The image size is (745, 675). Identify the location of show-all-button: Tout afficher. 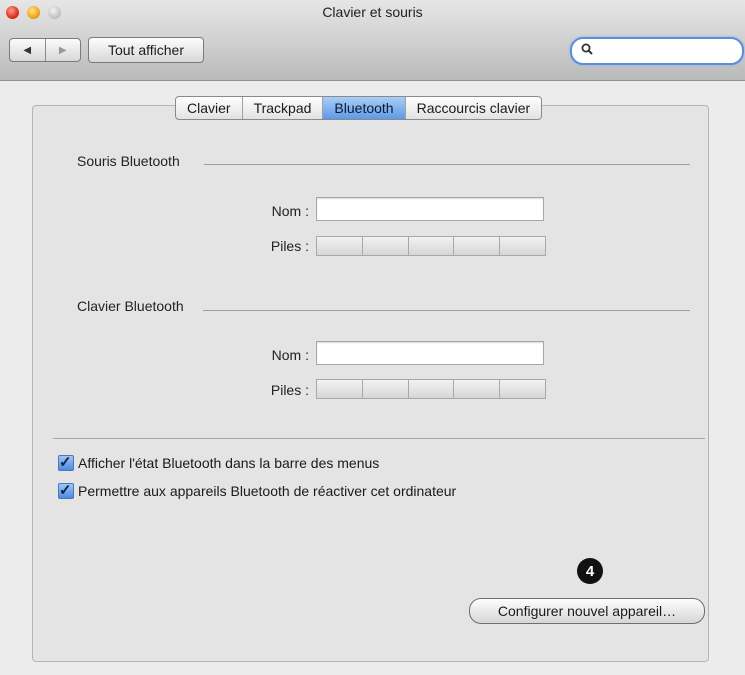
(146, 50).